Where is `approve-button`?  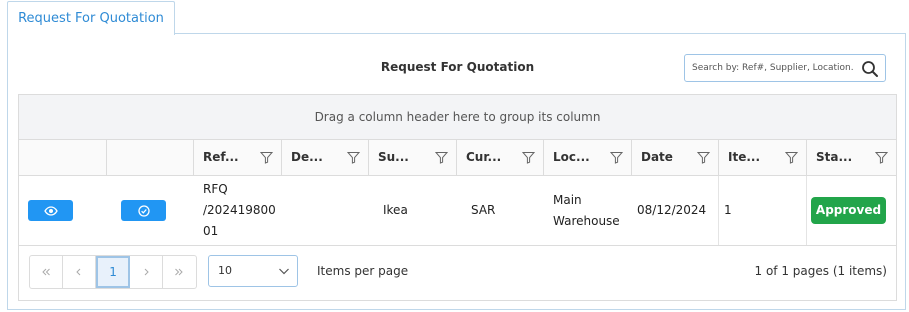 approve-button is located at coordinates (143, 210).